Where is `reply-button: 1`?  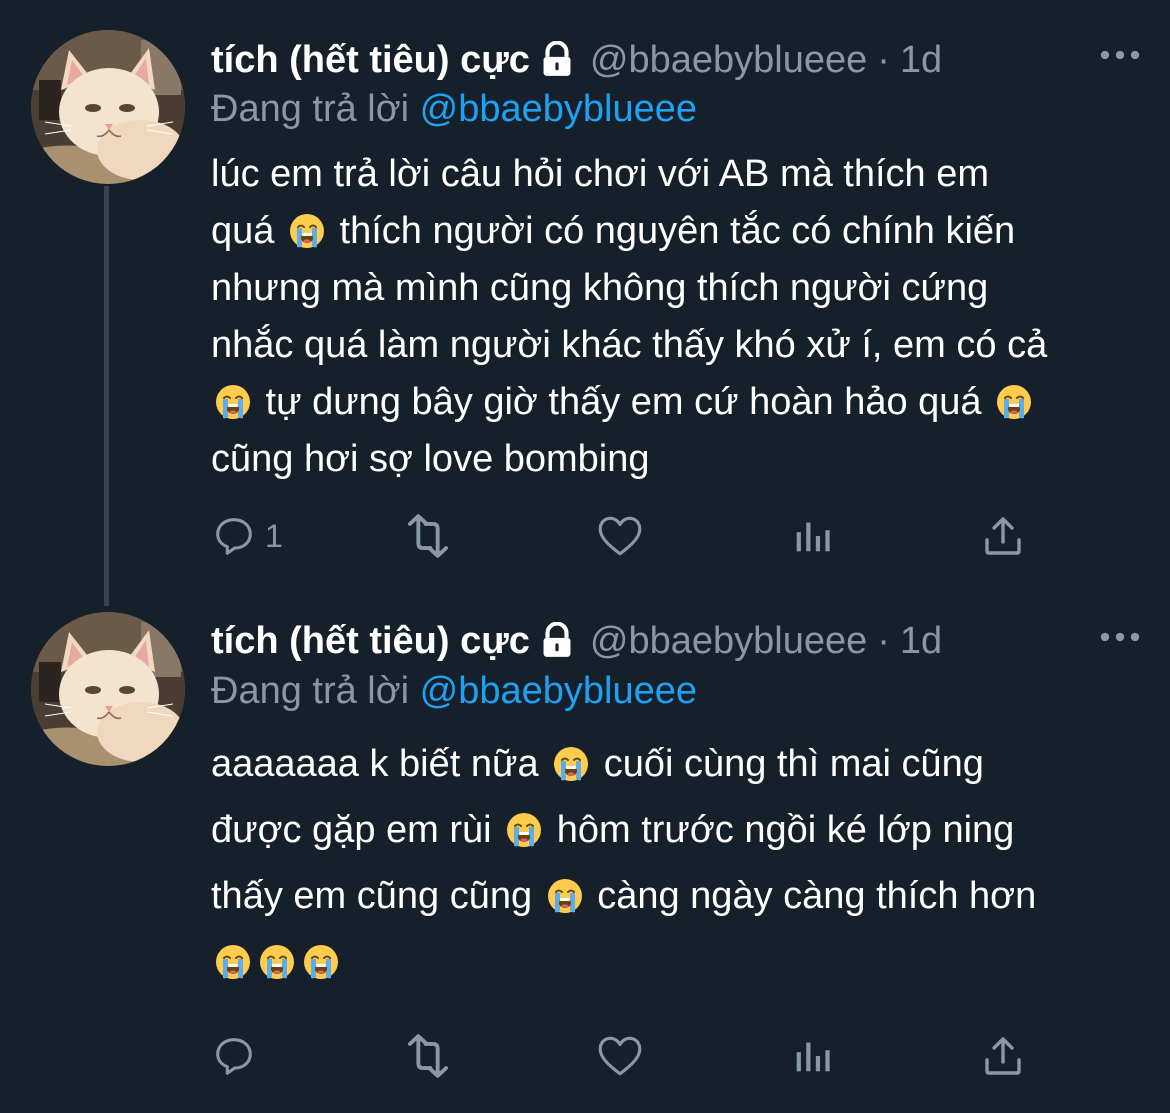
reply-button: 1 is located at coordinates (247, 536).